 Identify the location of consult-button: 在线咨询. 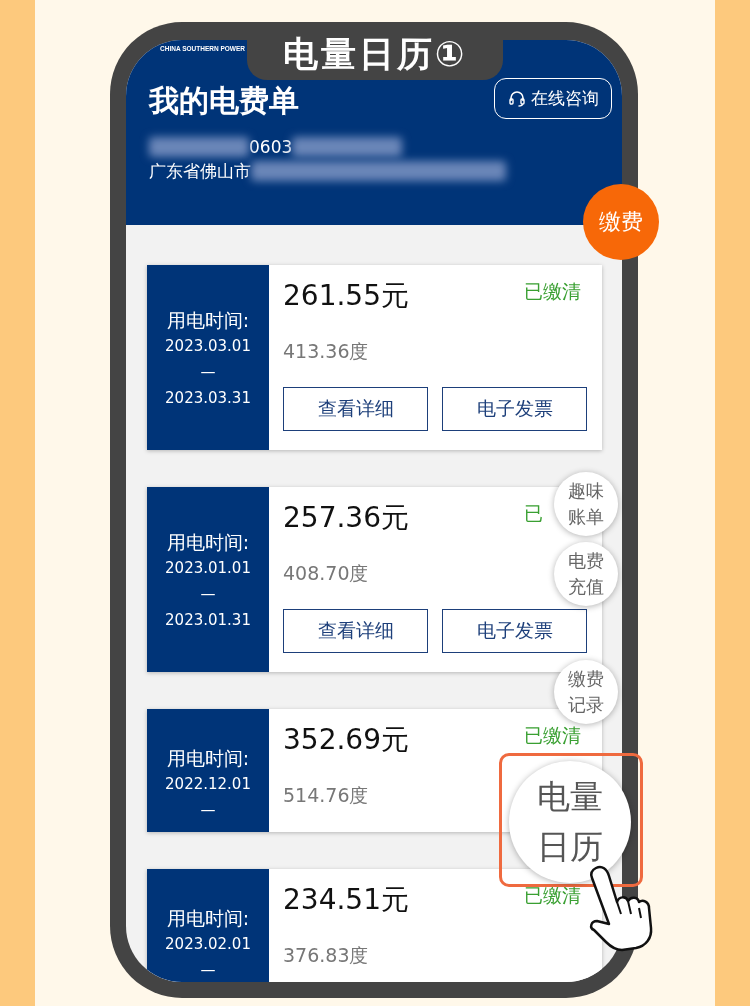
(553, 98).